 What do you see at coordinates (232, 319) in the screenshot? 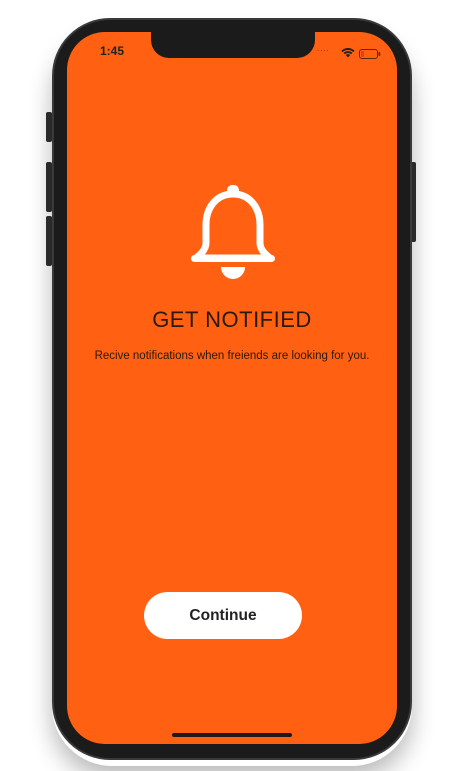
I see `page-title: GET NOTIFIED` at bounding box center [232, 319].